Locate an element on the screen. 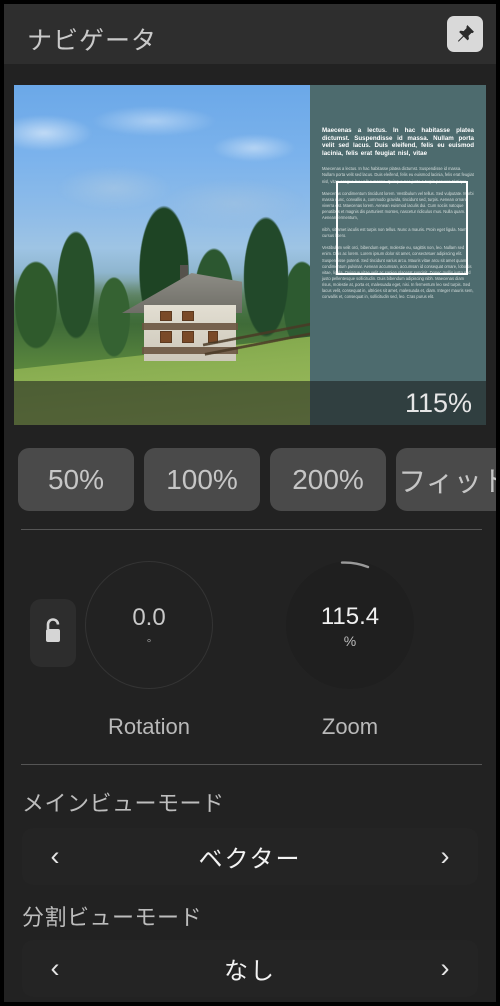 Image resolution: width=500 pixels, height=1006 pixels. viewport-indicator is located at coordinates (402, 228).